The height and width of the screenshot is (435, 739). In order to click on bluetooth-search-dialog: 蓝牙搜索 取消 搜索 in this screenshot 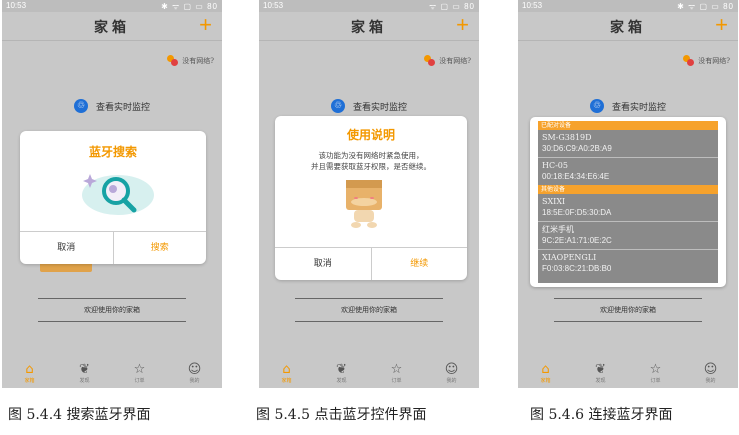, I will do `click(113, 197)`.